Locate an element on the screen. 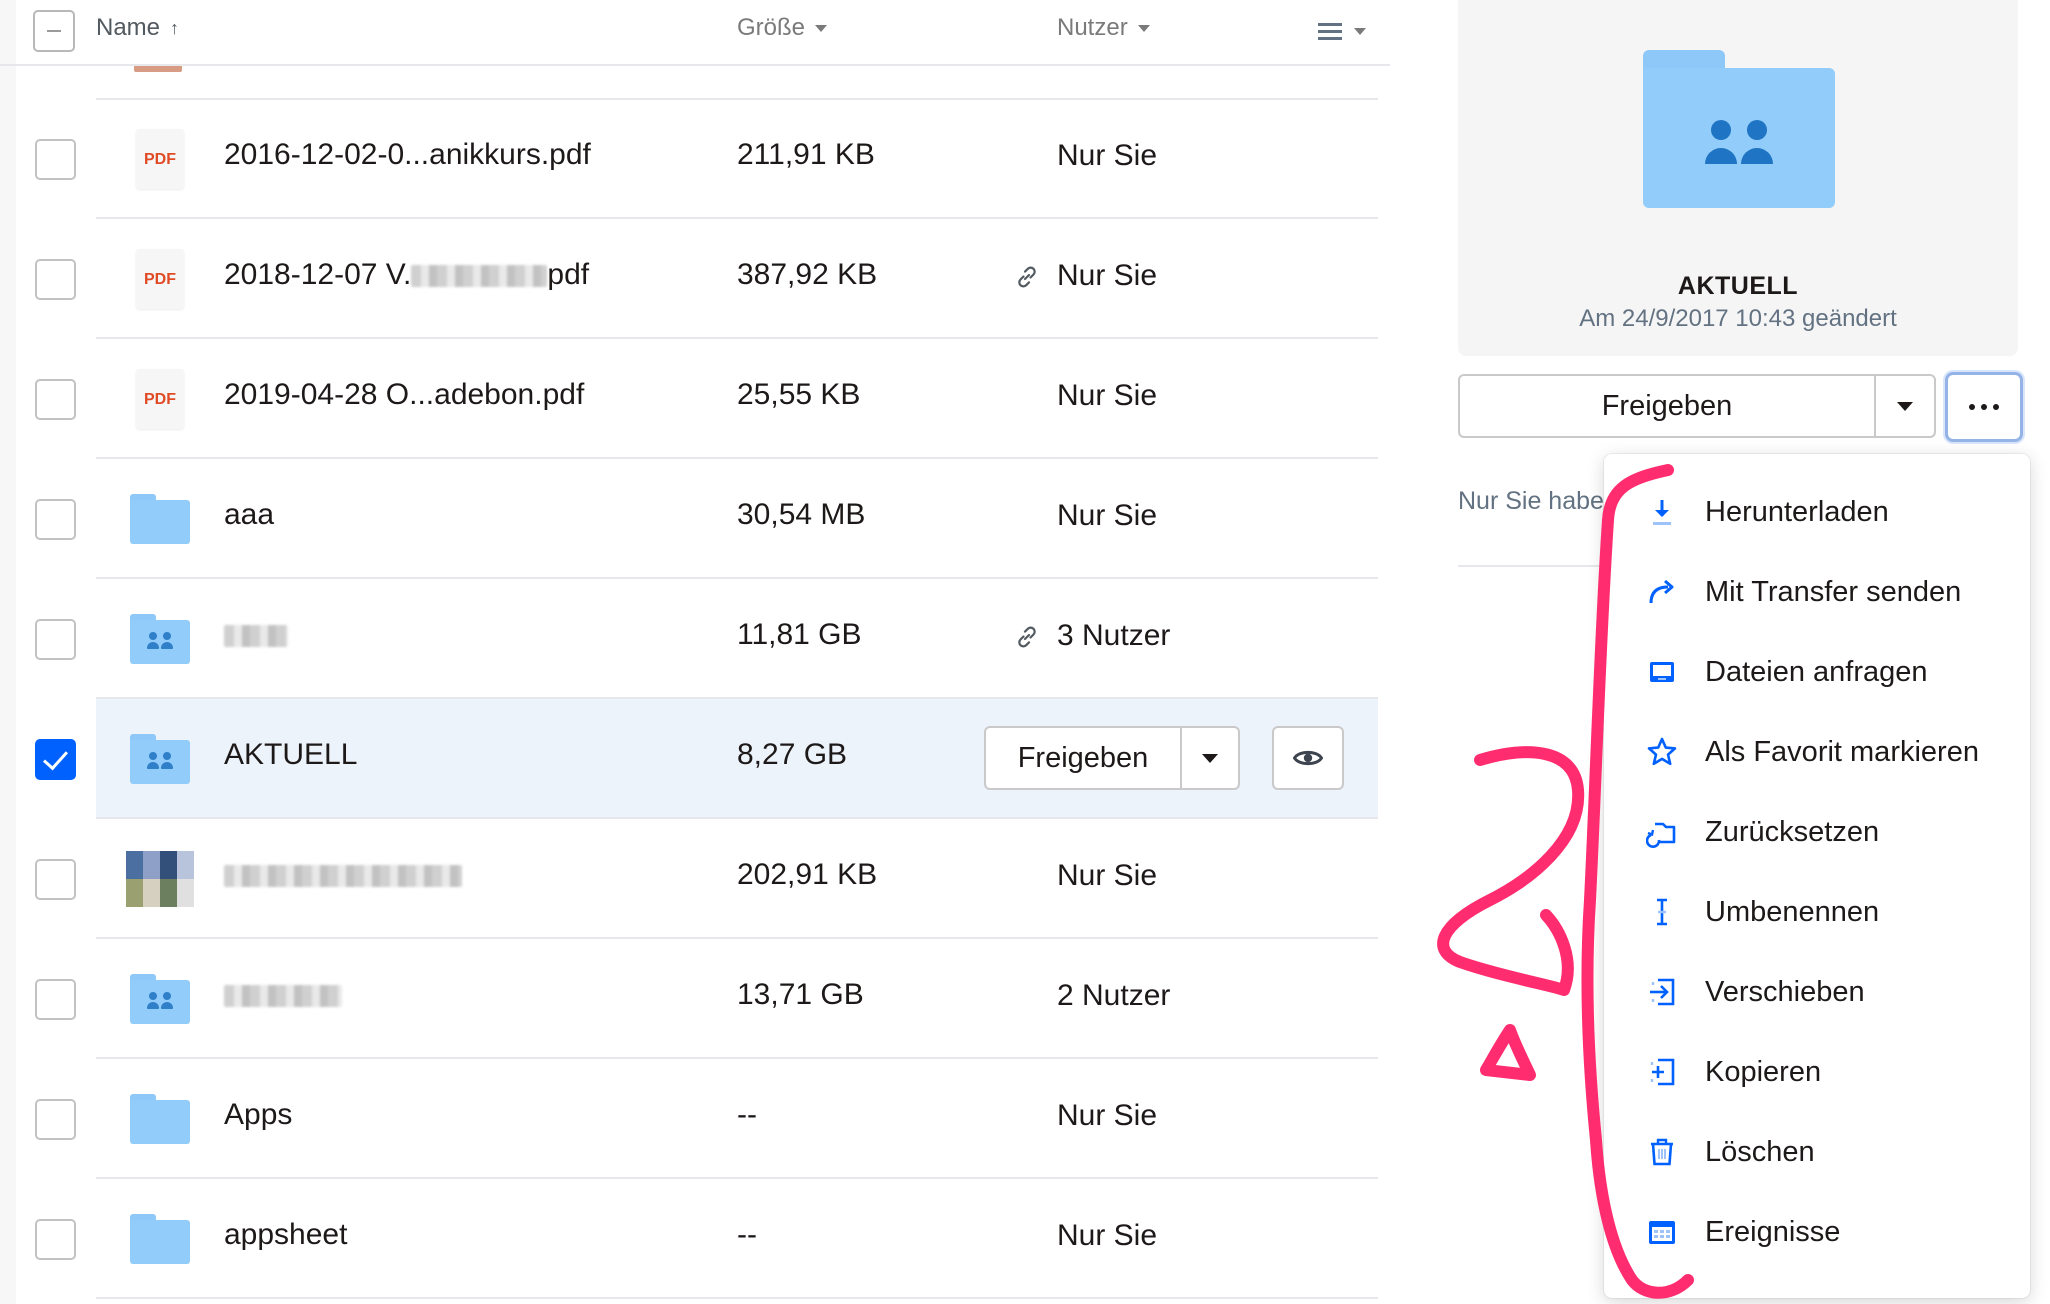 The height and width of the screenshot is (1304, 2050). file-size: 11,81 GB is located at coordinates (799, 634).